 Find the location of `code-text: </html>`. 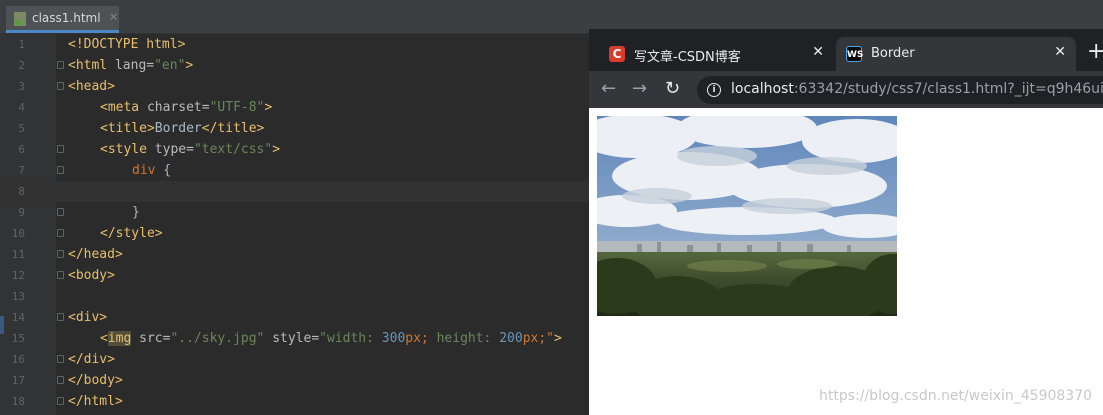

code-text: </html> is located at coordinates (95, 401).